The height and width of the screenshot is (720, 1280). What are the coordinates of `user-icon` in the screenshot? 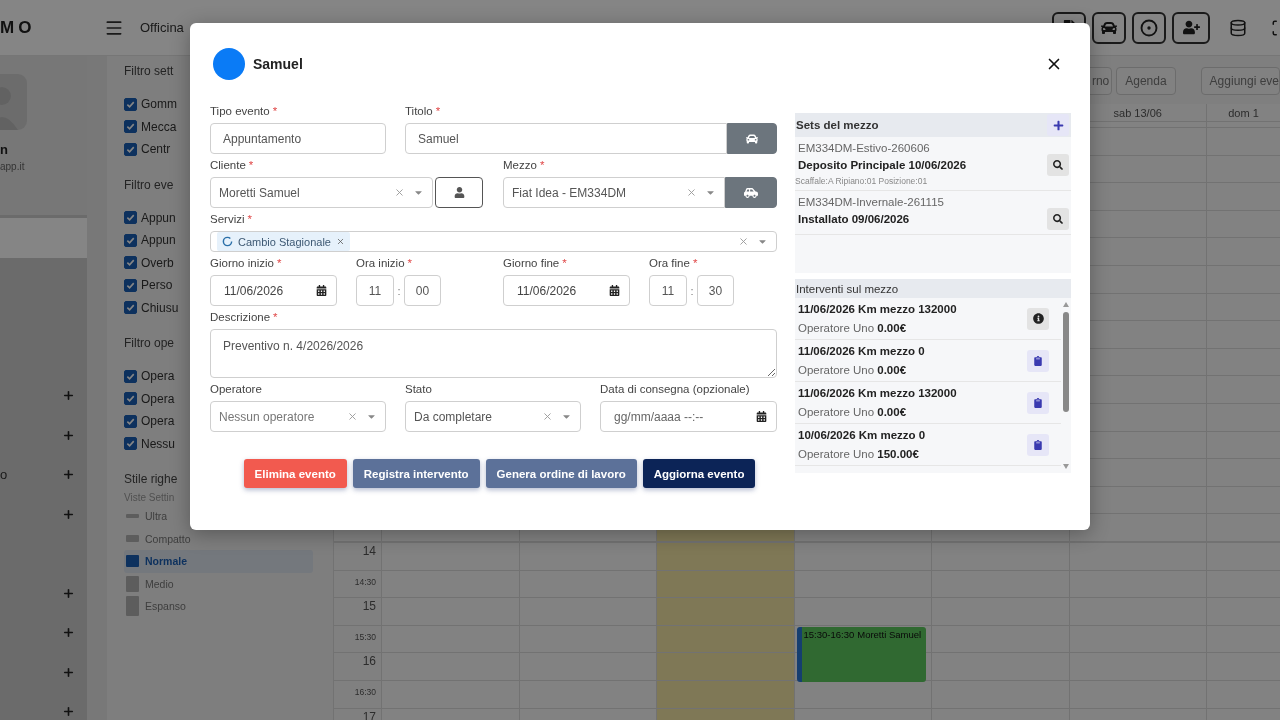 It's located at (459, 192).